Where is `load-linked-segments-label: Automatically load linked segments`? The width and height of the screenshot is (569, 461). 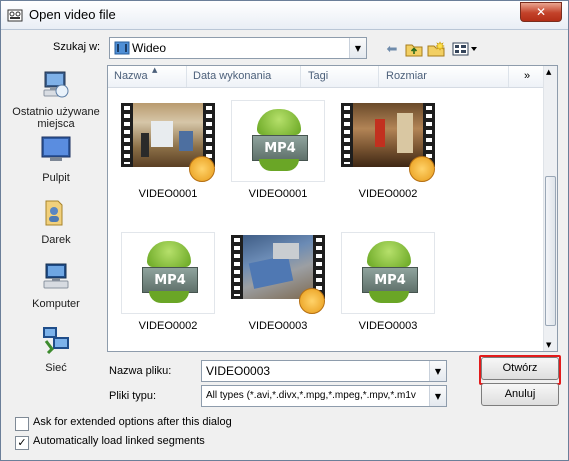
load-linked-segments-label: Automatically load linked segments is located at coordinates (119, 441).